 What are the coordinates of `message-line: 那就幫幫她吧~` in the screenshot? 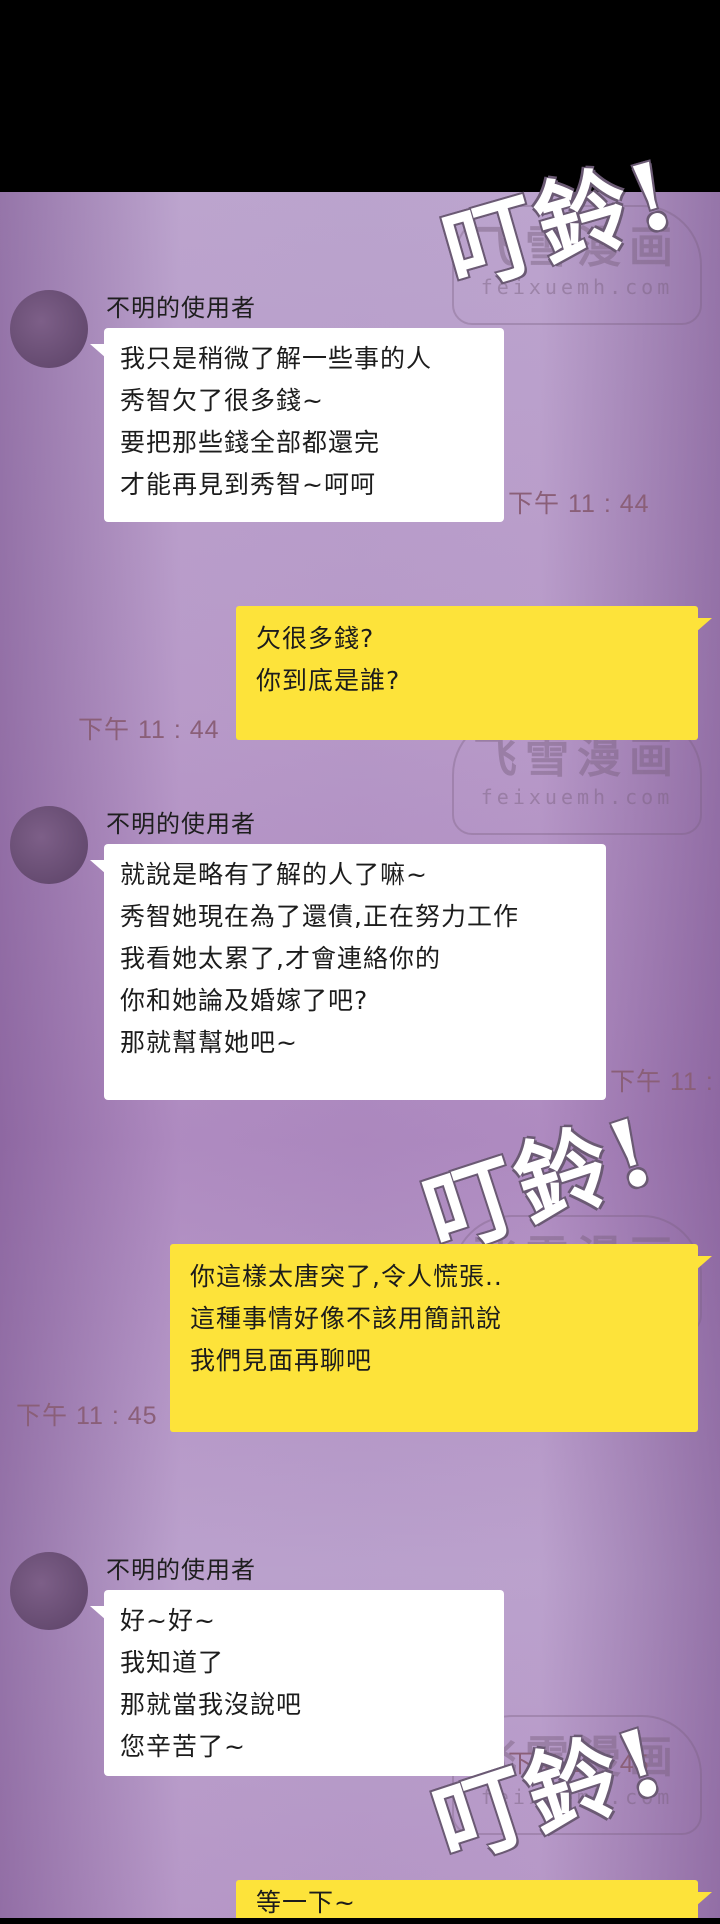 It's located at (209, 1042).